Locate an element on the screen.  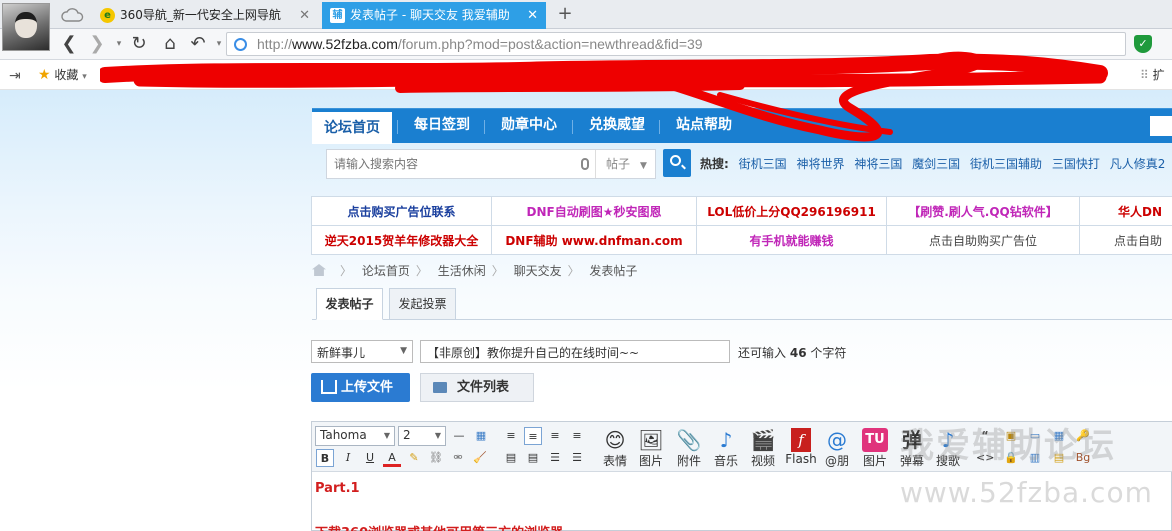
bookmark-bar: ⇥ ★ 收藏 ▾ ⠿ 扩 is located at coordinates (586, 75).